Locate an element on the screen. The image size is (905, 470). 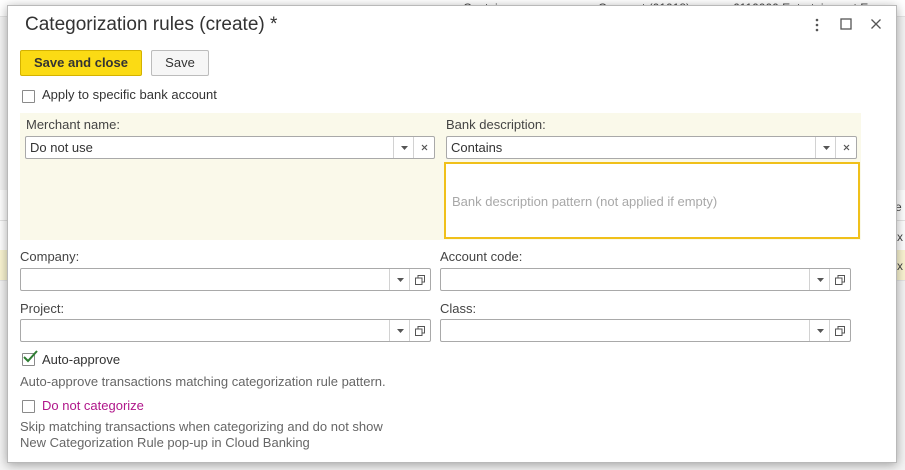
checkmark-icon is located at coordinates (30, 356).